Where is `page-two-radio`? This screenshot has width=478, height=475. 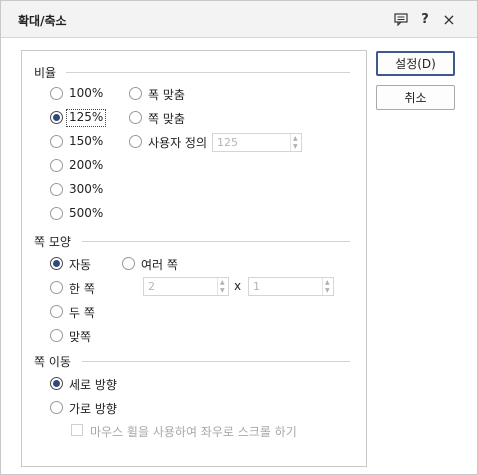
page-two-radio is located at coordinates (56, 311).